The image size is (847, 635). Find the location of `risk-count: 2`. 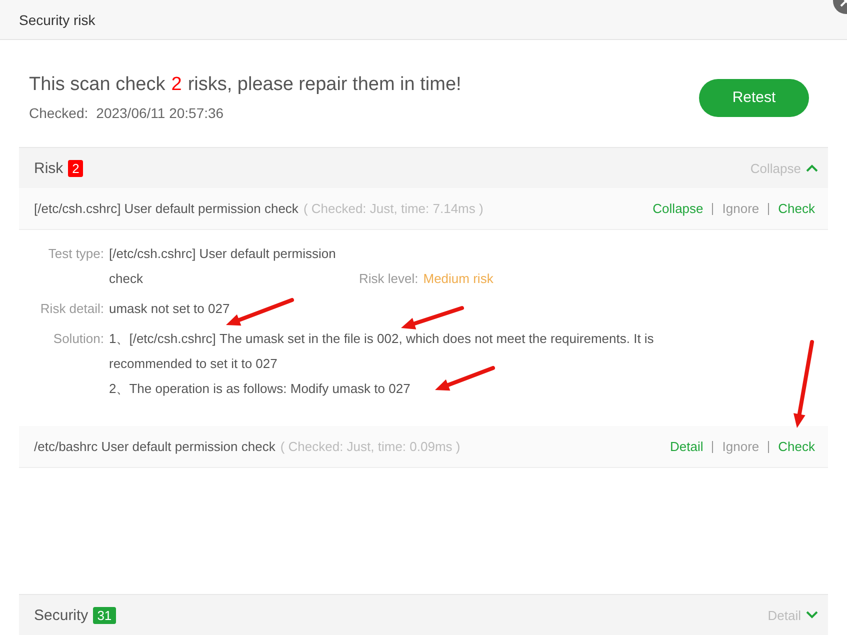

risk-count: 2 is located at coordinates (176, 84).